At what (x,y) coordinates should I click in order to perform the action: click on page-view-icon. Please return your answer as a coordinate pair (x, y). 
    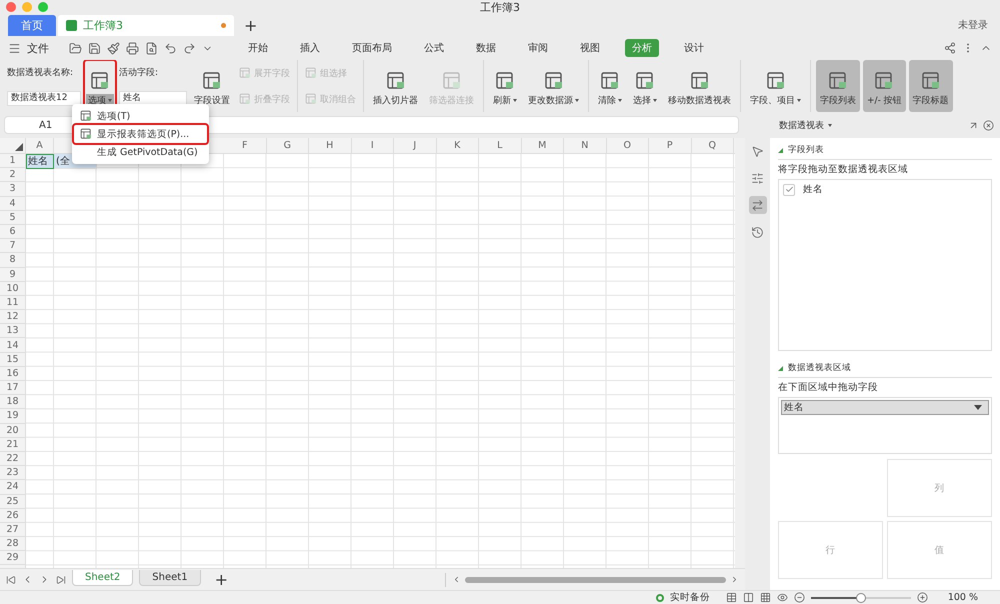
    Looking at the image, I should click on (748, 597).